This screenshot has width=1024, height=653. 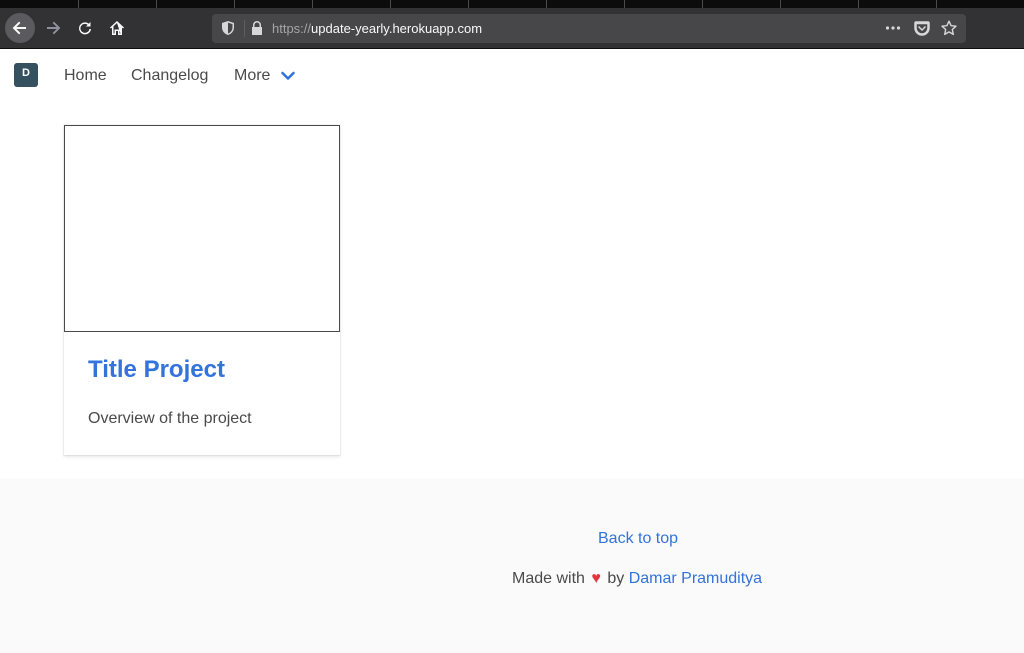 What do you see at coordinates (292, 28) in the screenshot?
I see `url-scheme: https://` at bounding box center [292, 28].